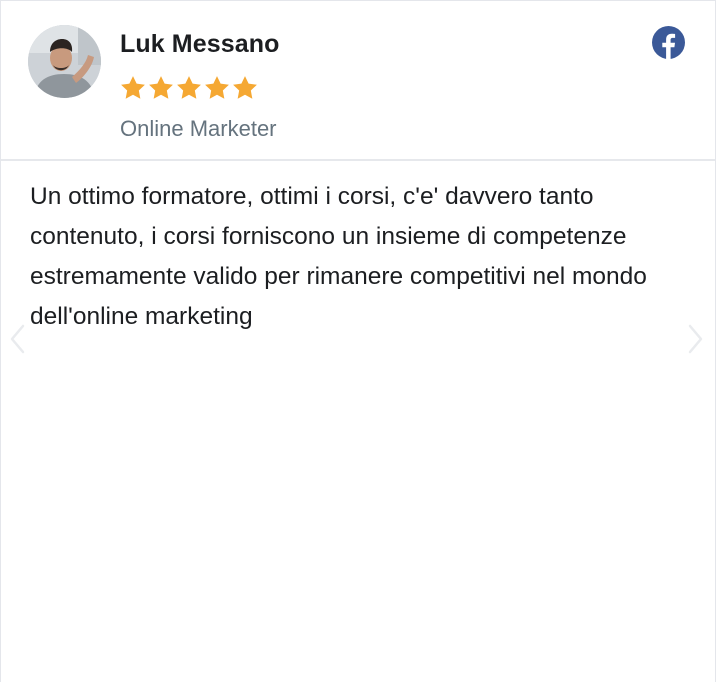 Image resolution: width=718 pixels, height=682 pixels. I want to click on avatar-photo, so click(64, 61).